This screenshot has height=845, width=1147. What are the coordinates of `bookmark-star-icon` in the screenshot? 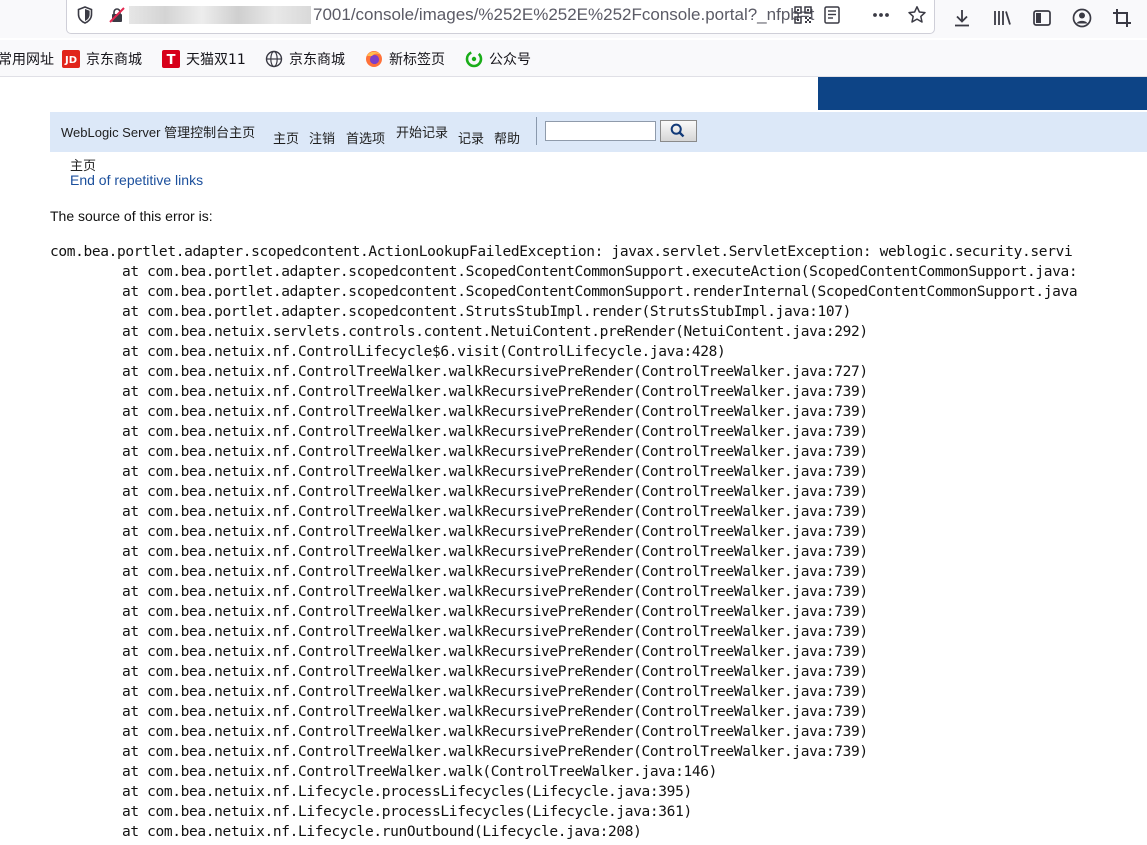 It's located at (917, 15).